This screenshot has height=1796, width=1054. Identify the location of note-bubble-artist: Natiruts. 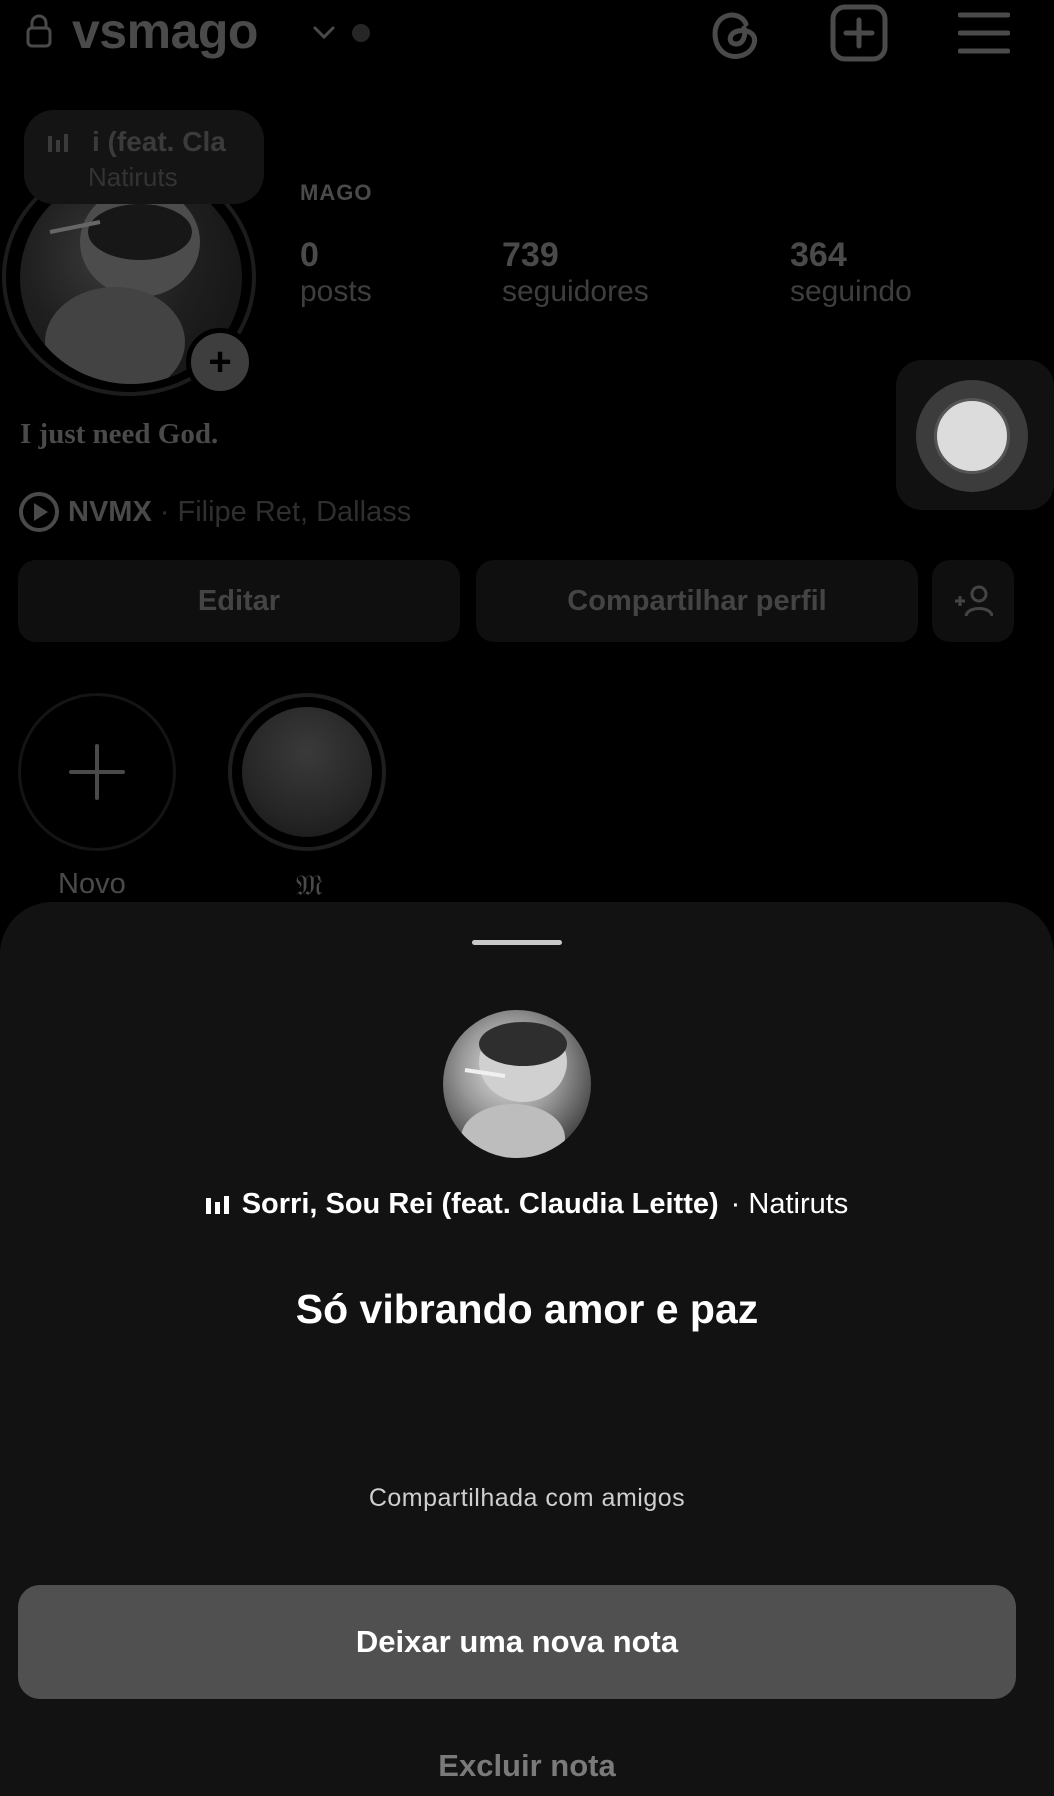
(133, 177).